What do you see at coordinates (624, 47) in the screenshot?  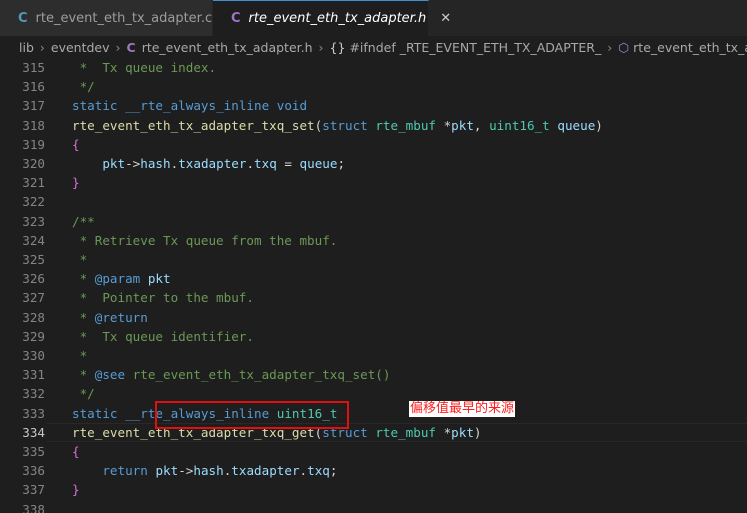 I see `cube-symbol-icon: ⬡` at bounding box center [624, 47].